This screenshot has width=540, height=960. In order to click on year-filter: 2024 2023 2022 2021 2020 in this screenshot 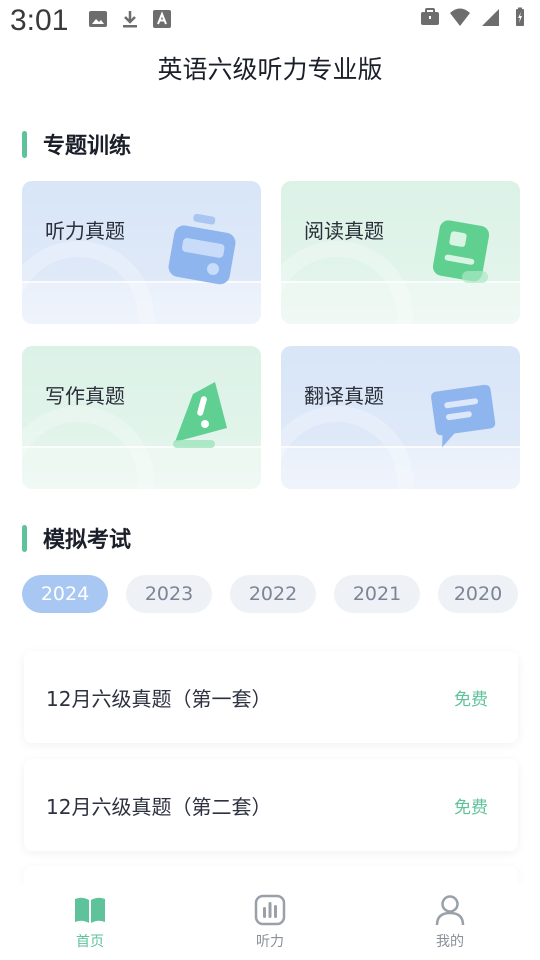, I will do `click(270, 594)`.